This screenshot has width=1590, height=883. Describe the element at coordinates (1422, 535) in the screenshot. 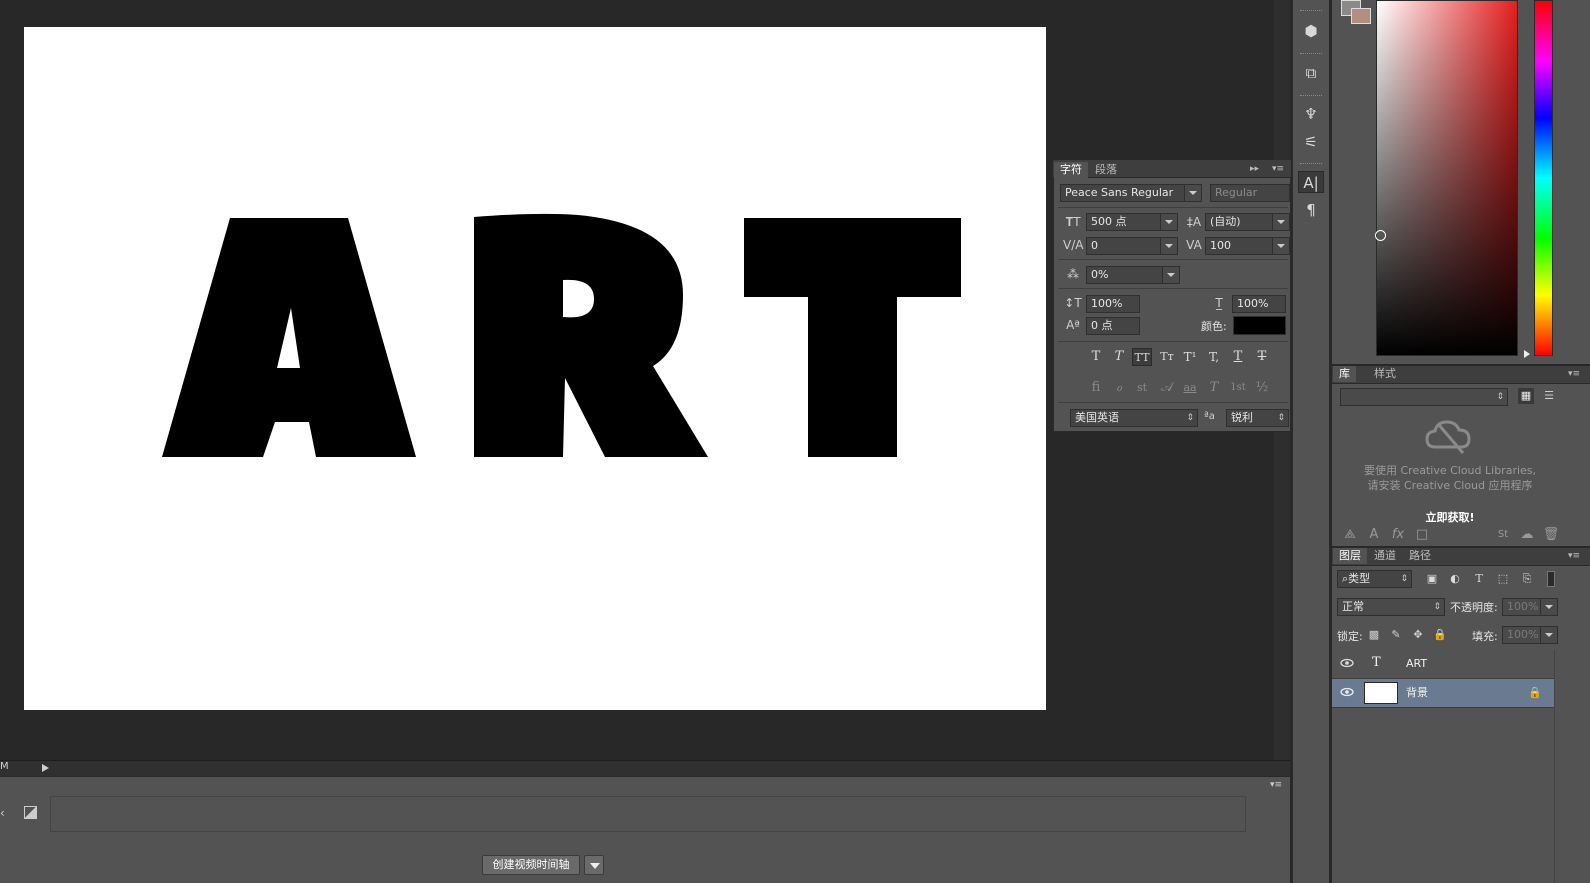

I see `add-color-icon: □` at that location.